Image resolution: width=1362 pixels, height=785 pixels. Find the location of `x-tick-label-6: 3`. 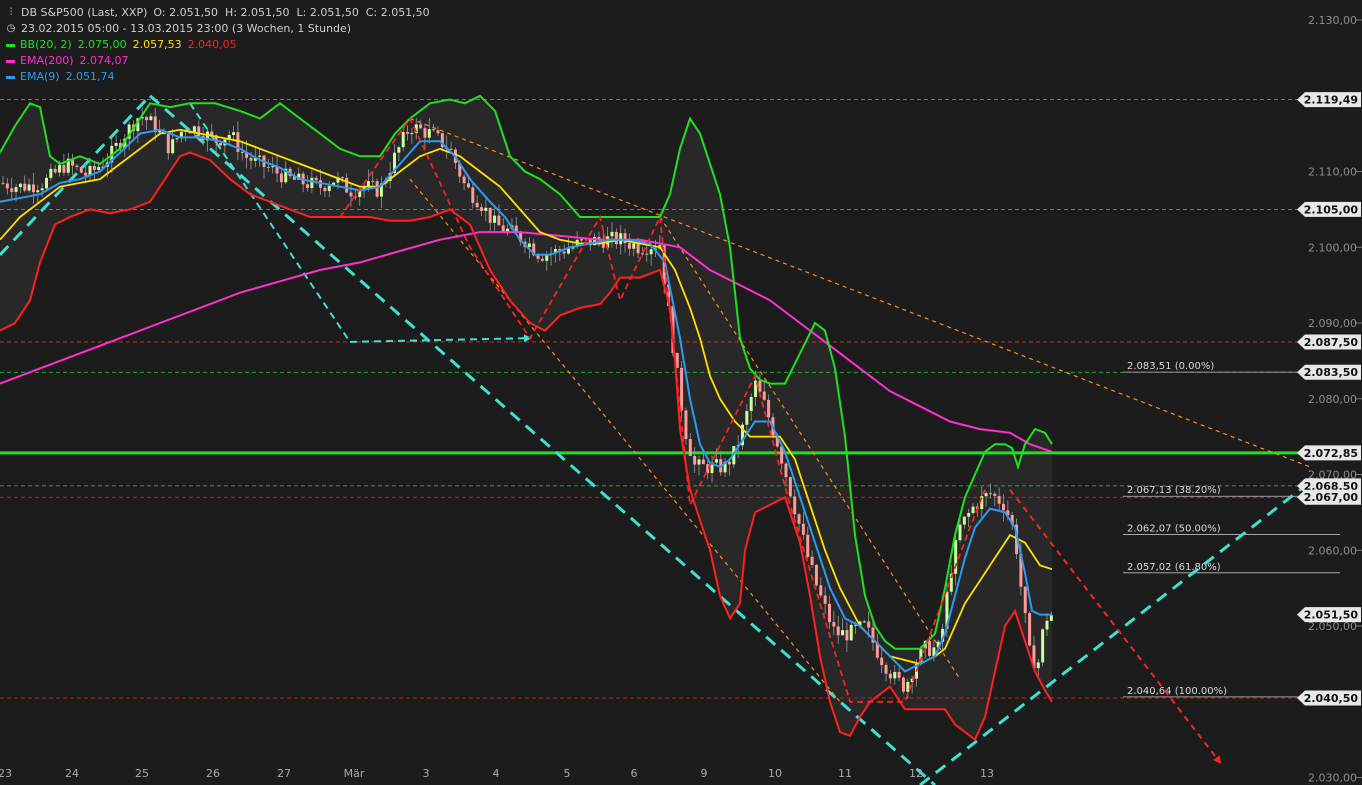

x-tick-label-6: 3 is located at coordinates (426, 773).